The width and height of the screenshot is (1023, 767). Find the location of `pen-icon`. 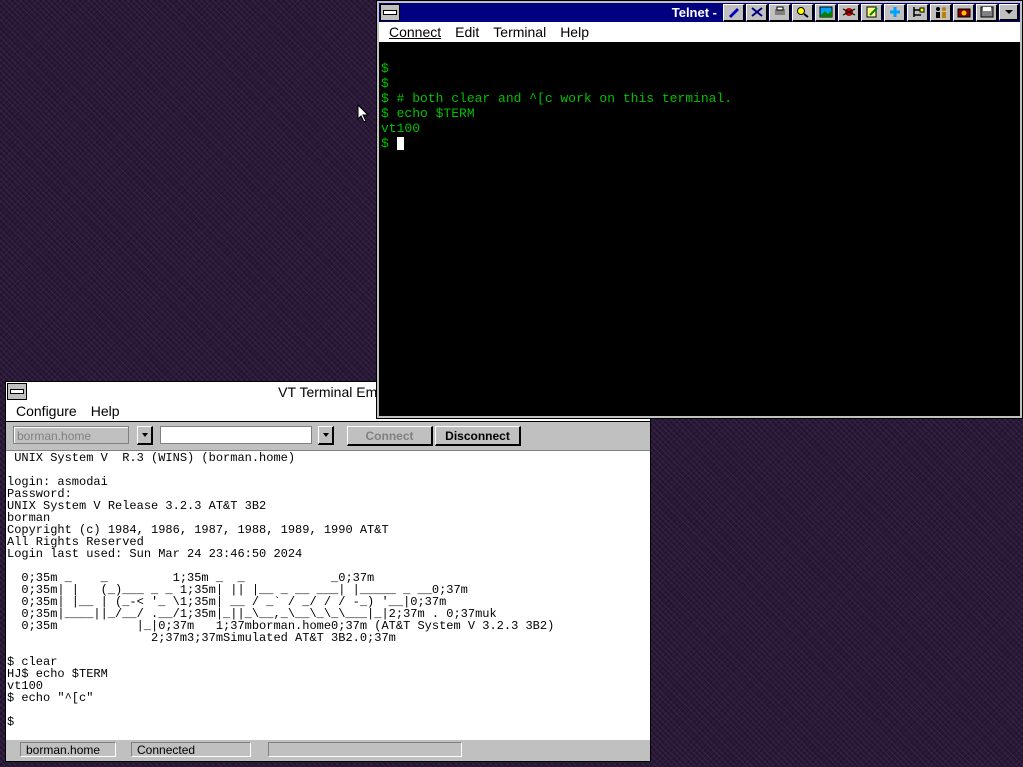

pen-icon is located at coordinates (734, 12).